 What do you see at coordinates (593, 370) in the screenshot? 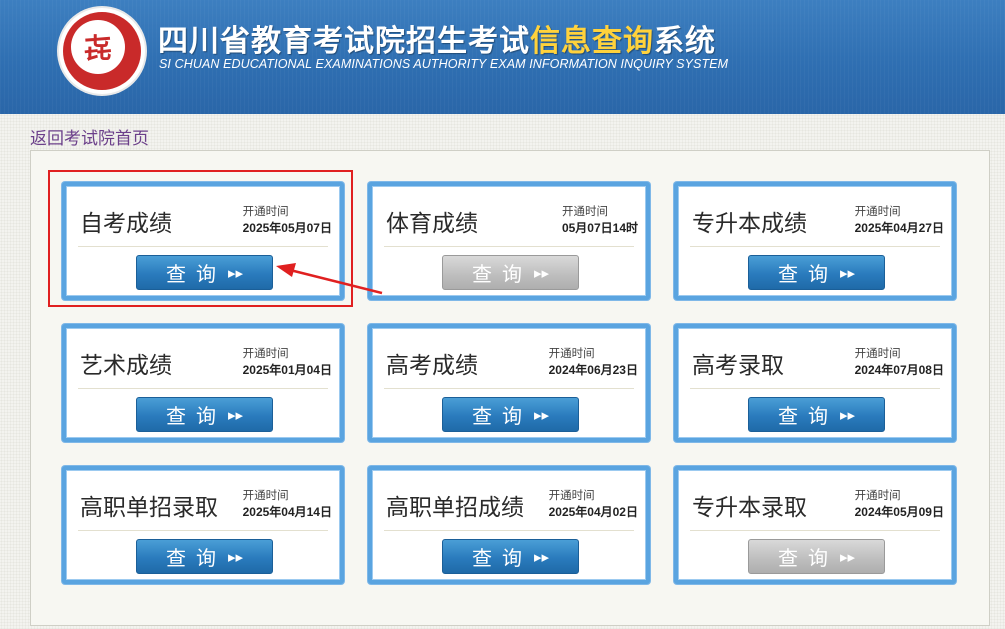
I see `open-time-date: 2024年06月23日` at bounding box center [593, 370].